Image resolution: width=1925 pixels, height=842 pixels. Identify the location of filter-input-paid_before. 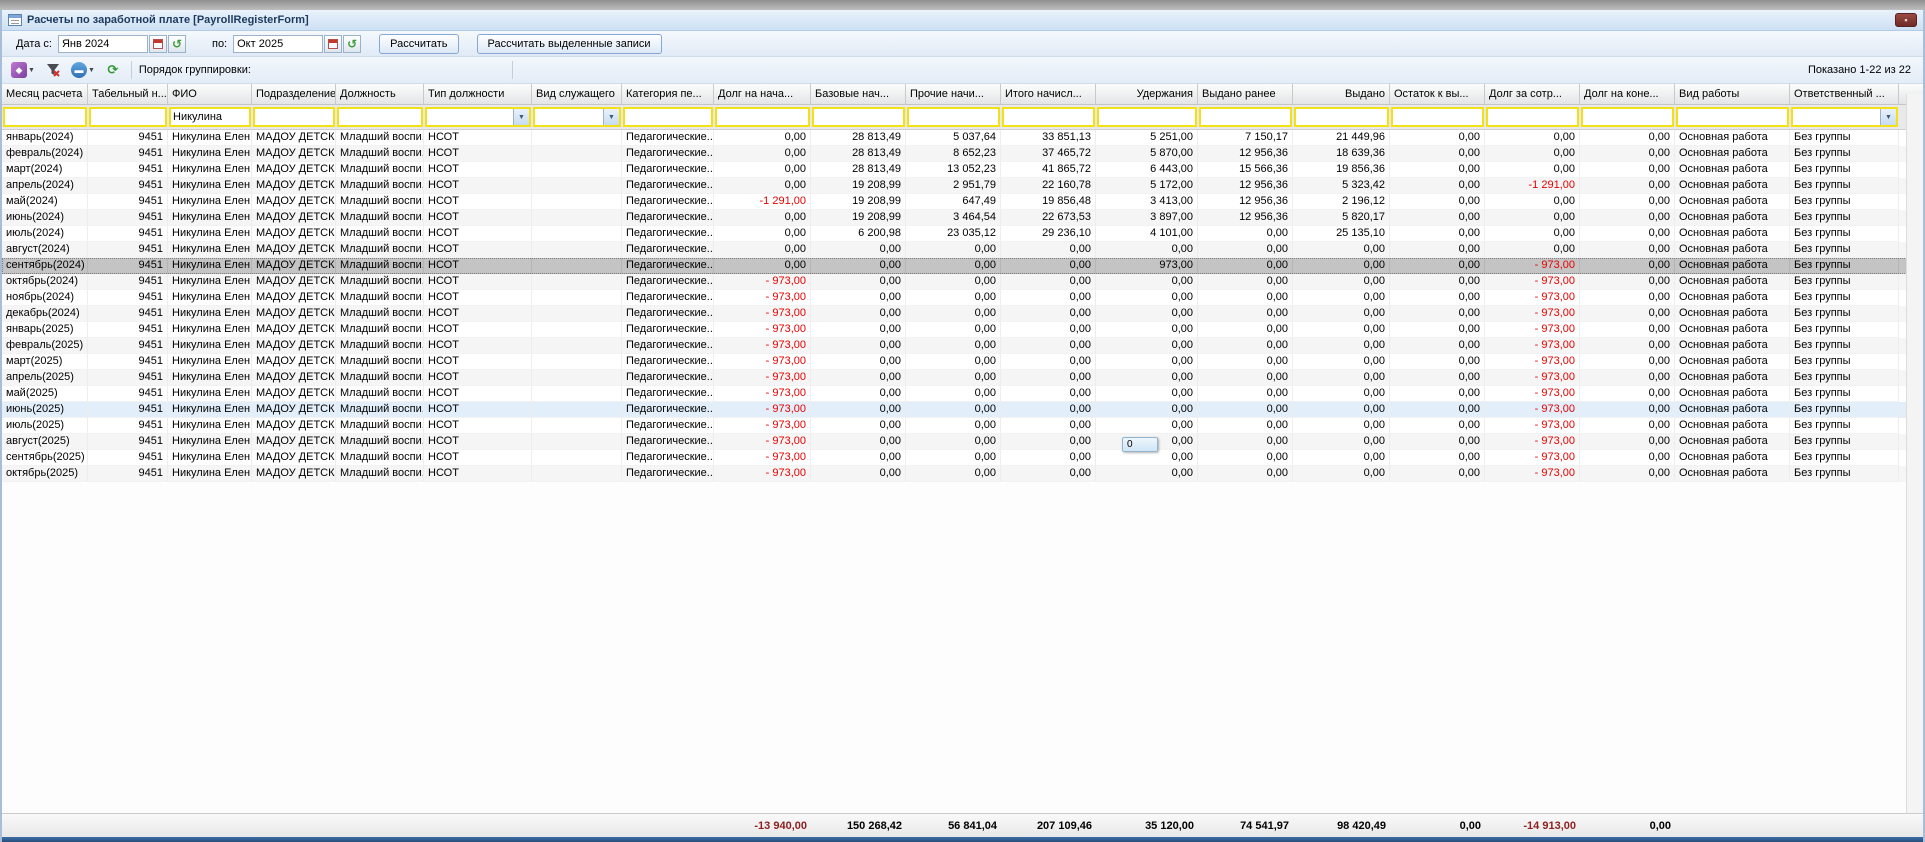
(1245, 117).